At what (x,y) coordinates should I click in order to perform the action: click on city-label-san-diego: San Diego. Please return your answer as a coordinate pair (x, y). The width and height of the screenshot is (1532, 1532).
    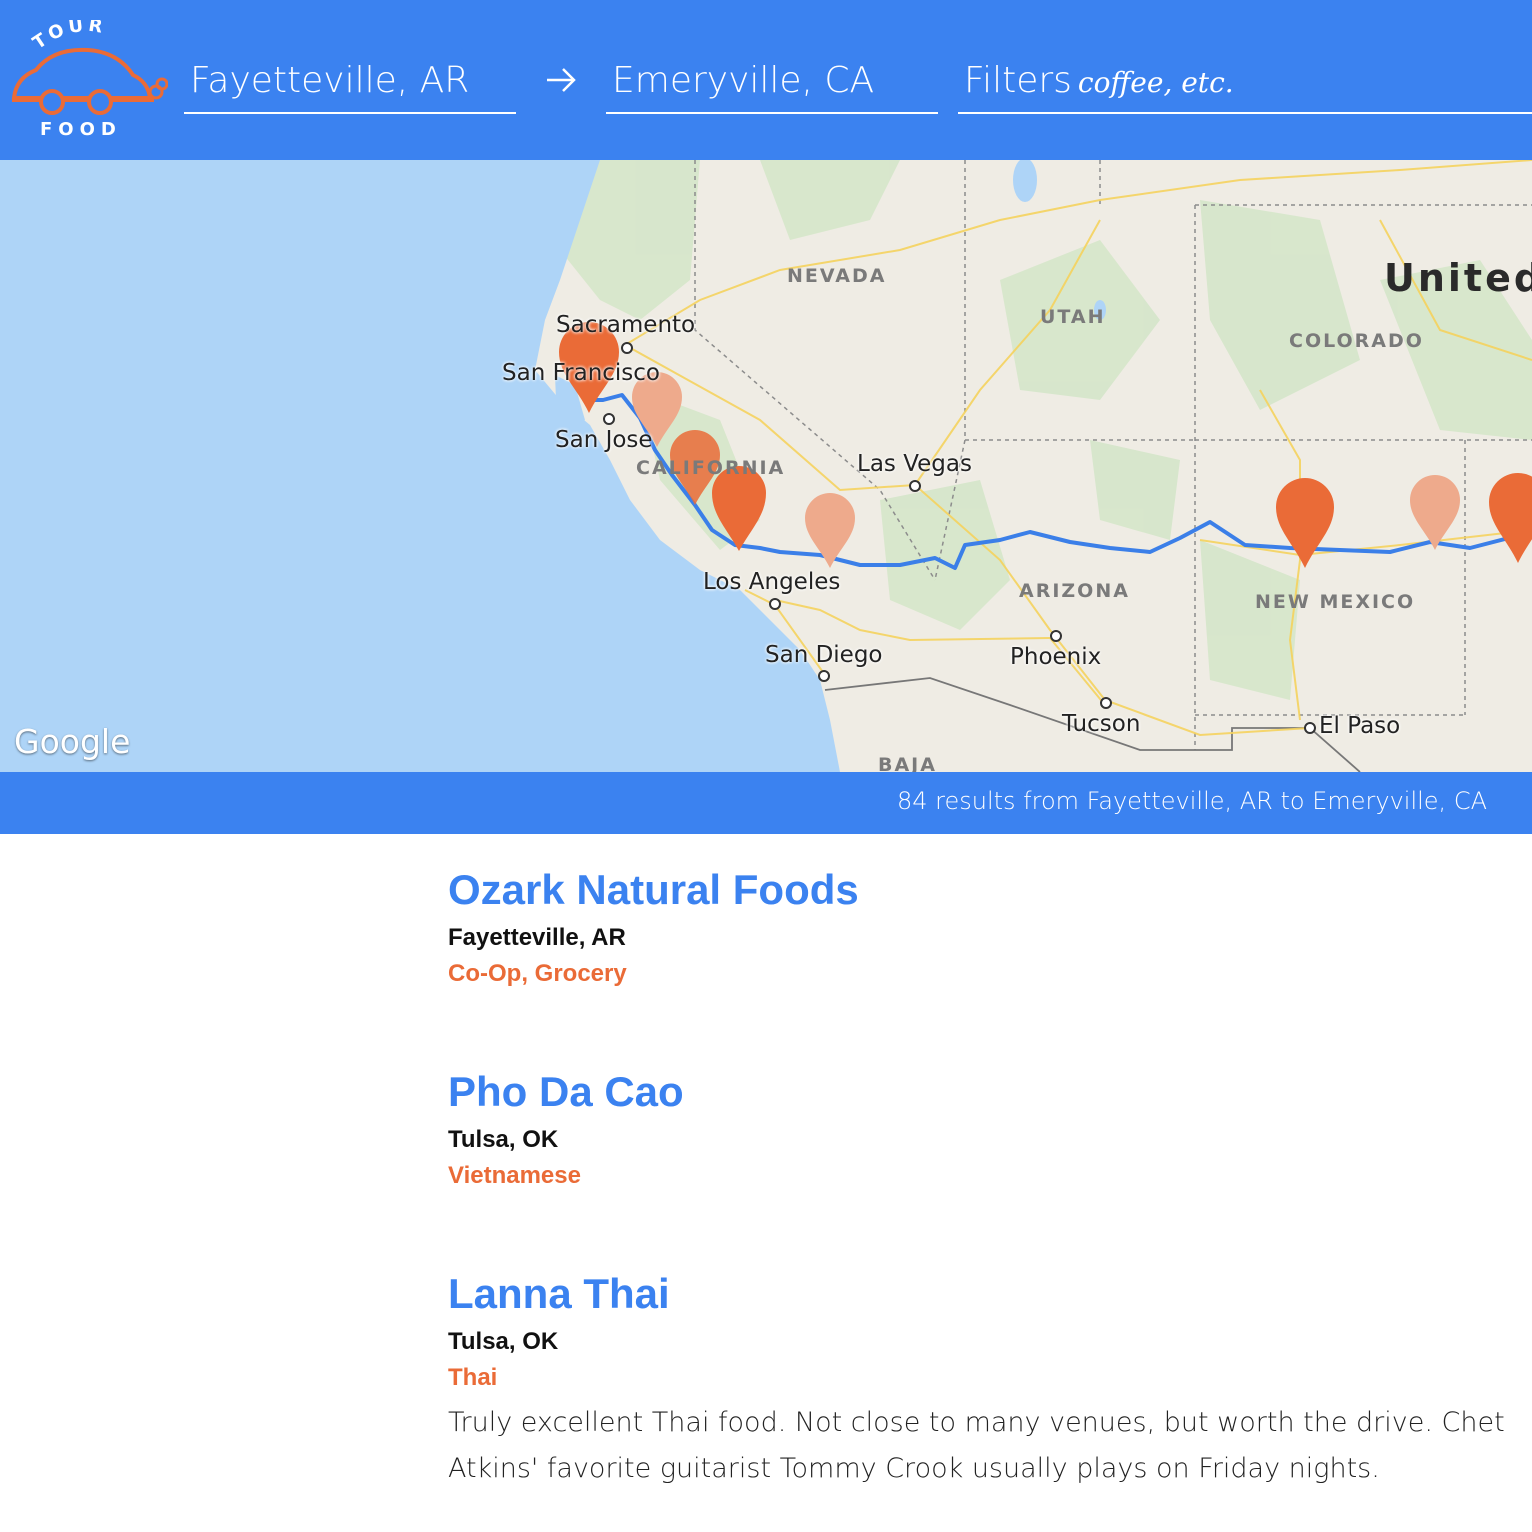
    Looking at the image, I should click on (824, 655).